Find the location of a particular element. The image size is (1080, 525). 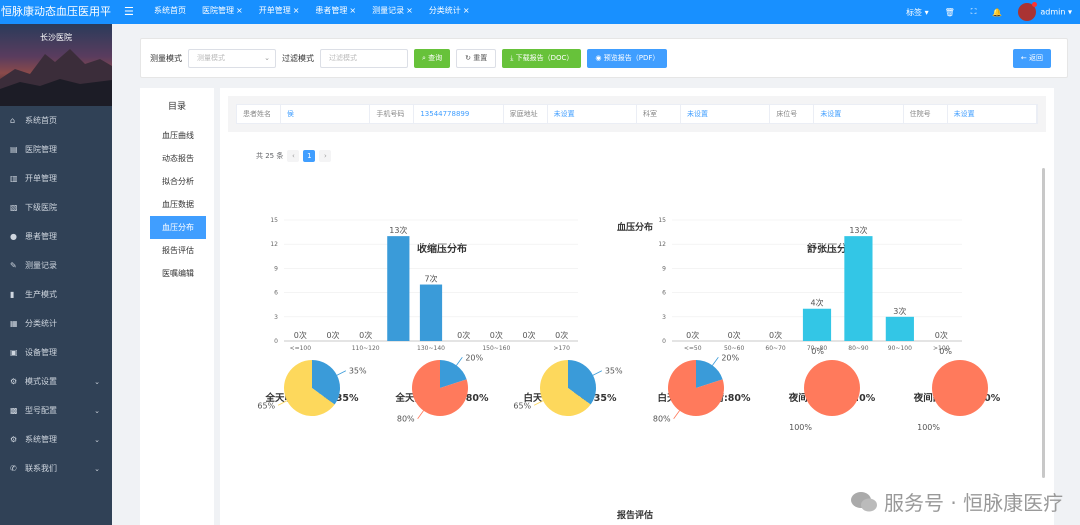

tab-2: 开单管理 × is located at coordinates (279, 12).